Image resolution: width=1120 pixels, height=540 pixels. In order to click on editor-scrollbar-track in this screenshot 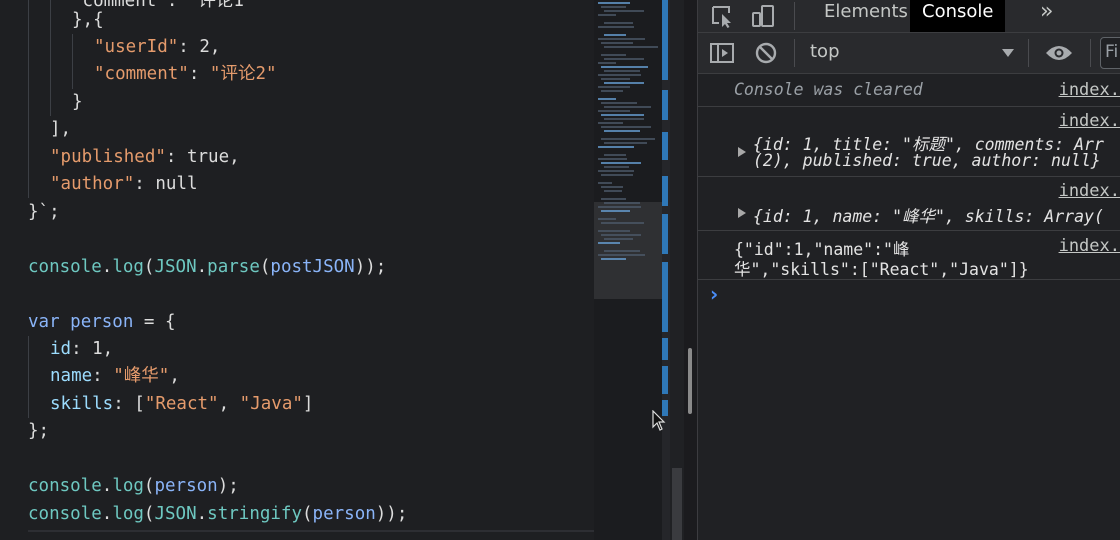, I will do `click(677, 270)`.